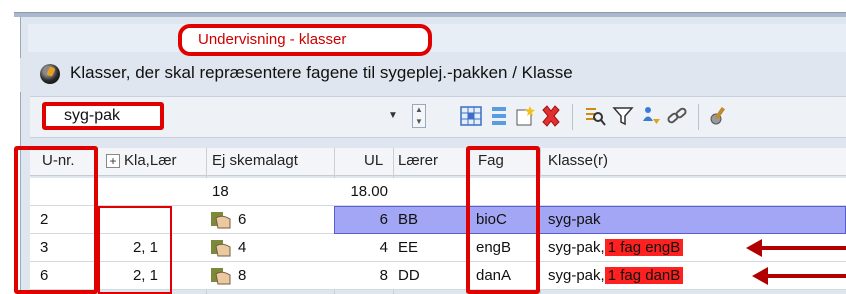 The image size is (846, 294). Describe the element at coordinates (503, 220) in the screenshot. I see `annotation-box-fag` at that location.